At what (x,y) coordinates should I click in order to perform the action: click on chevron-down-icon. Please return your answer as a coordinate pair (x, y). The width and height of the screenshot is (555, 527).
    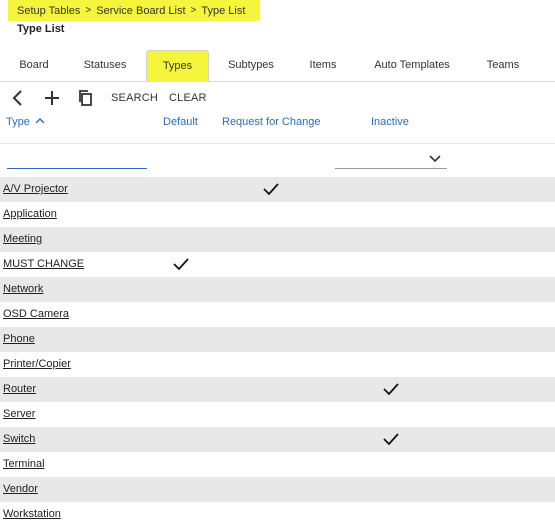
    Looking at the image, I should click on (435, 159).